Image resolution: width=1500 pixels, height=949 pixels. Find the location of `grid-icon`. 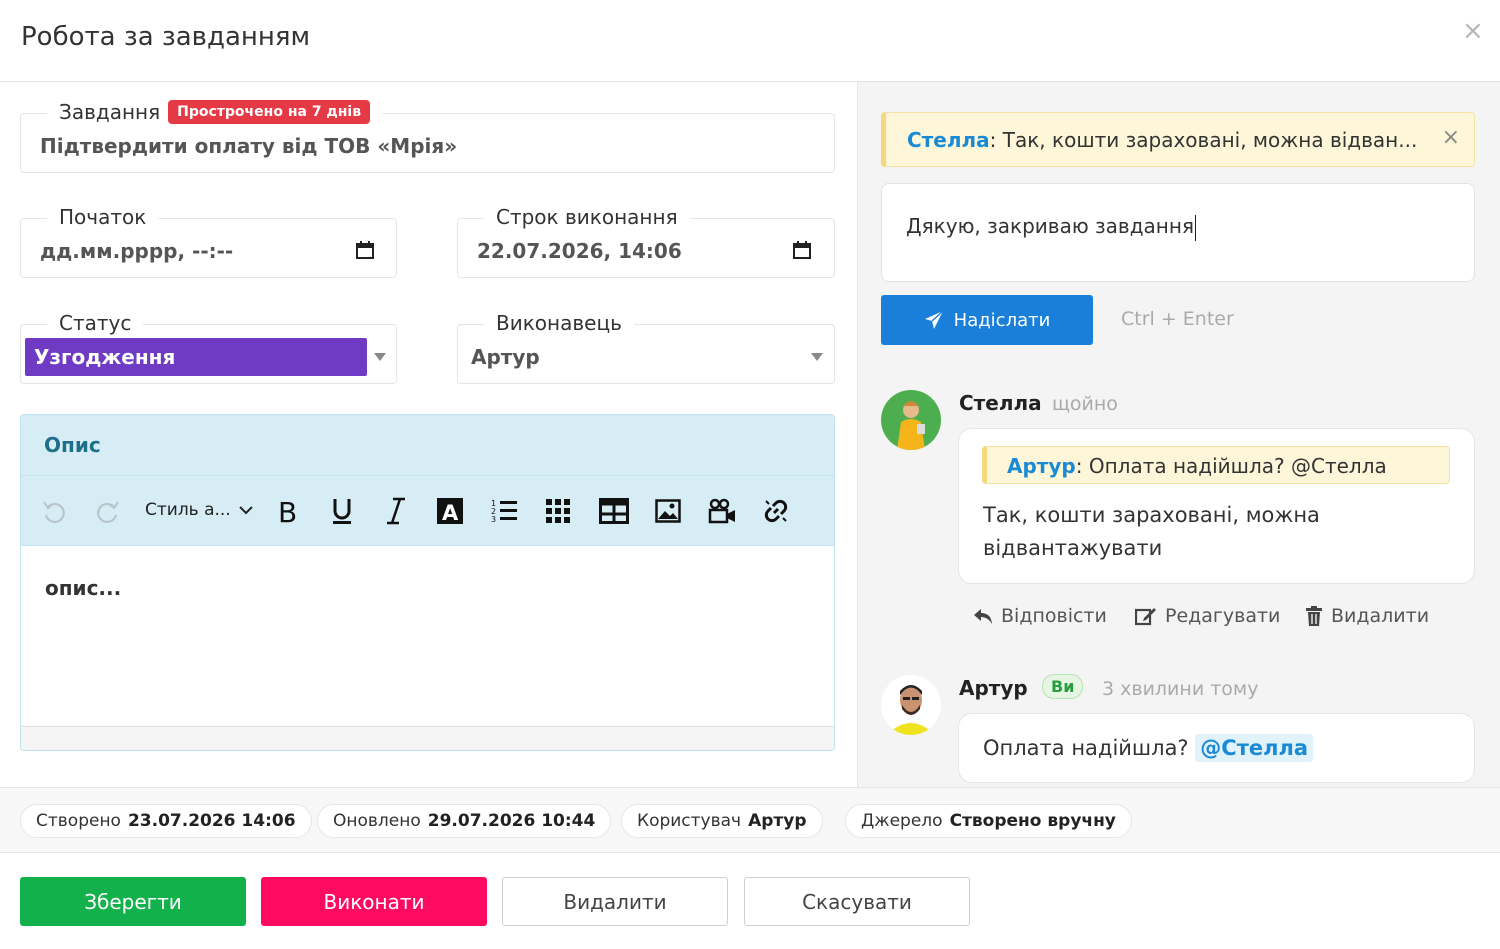

grid-icon is located at coordinates (558, 511).